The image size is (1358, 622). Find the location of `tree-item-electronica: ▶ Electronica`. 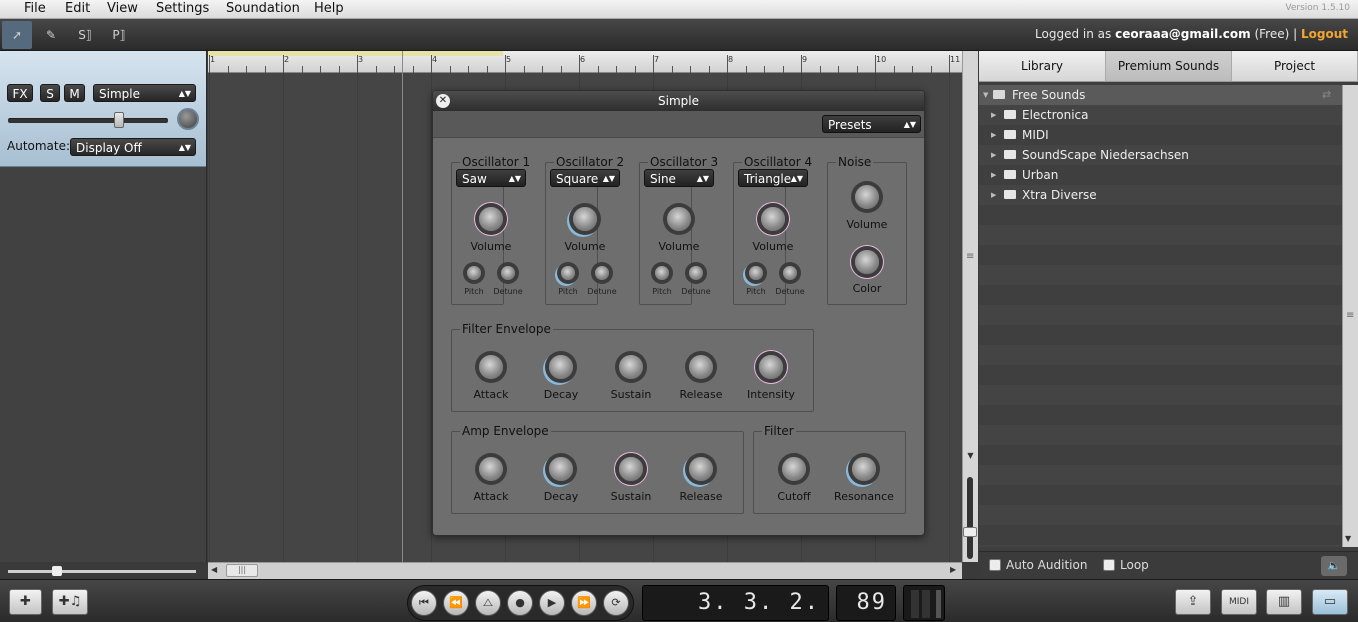

tree-item-electronica: ▶ Electronica is located at coordinates (1160, 115).